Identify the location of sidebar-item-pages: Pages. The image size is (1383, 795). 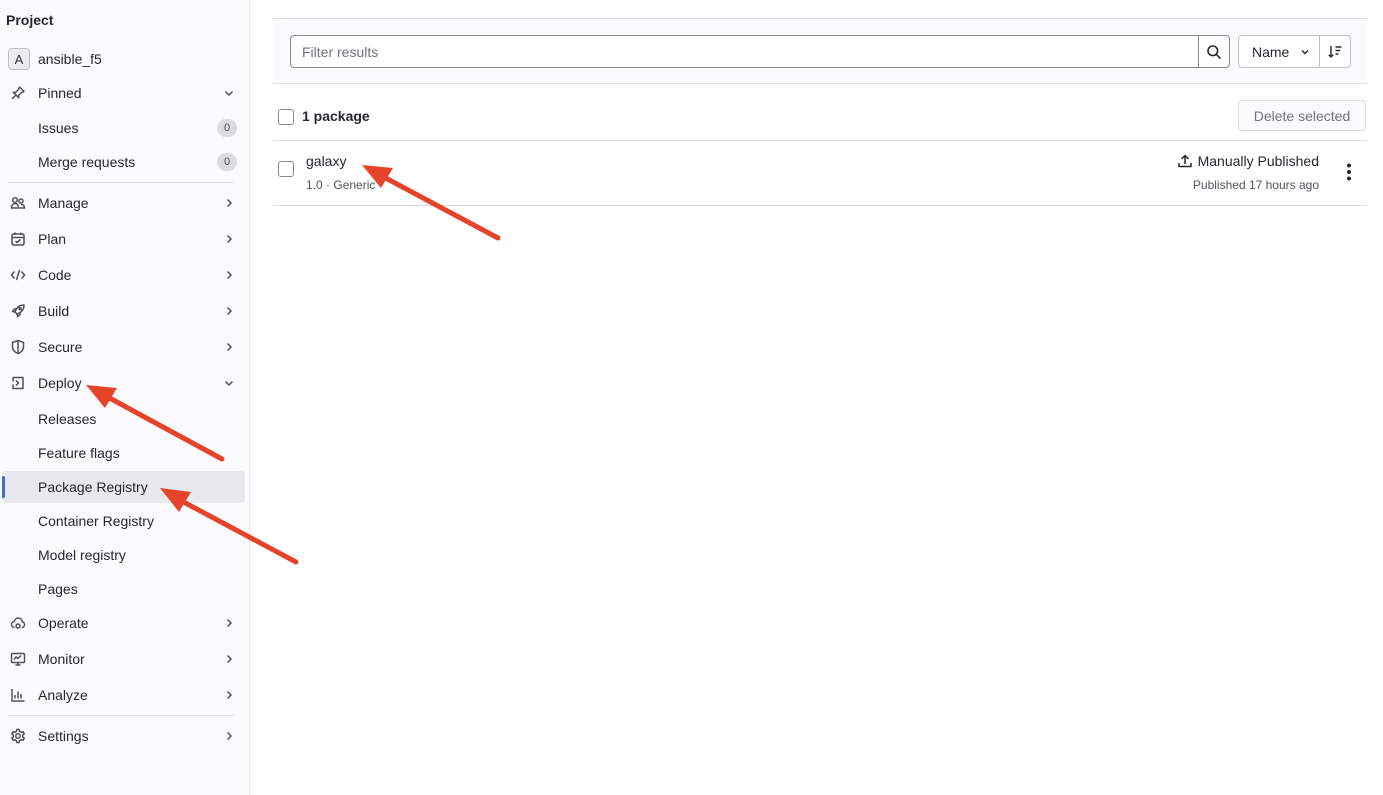
(123, 589).